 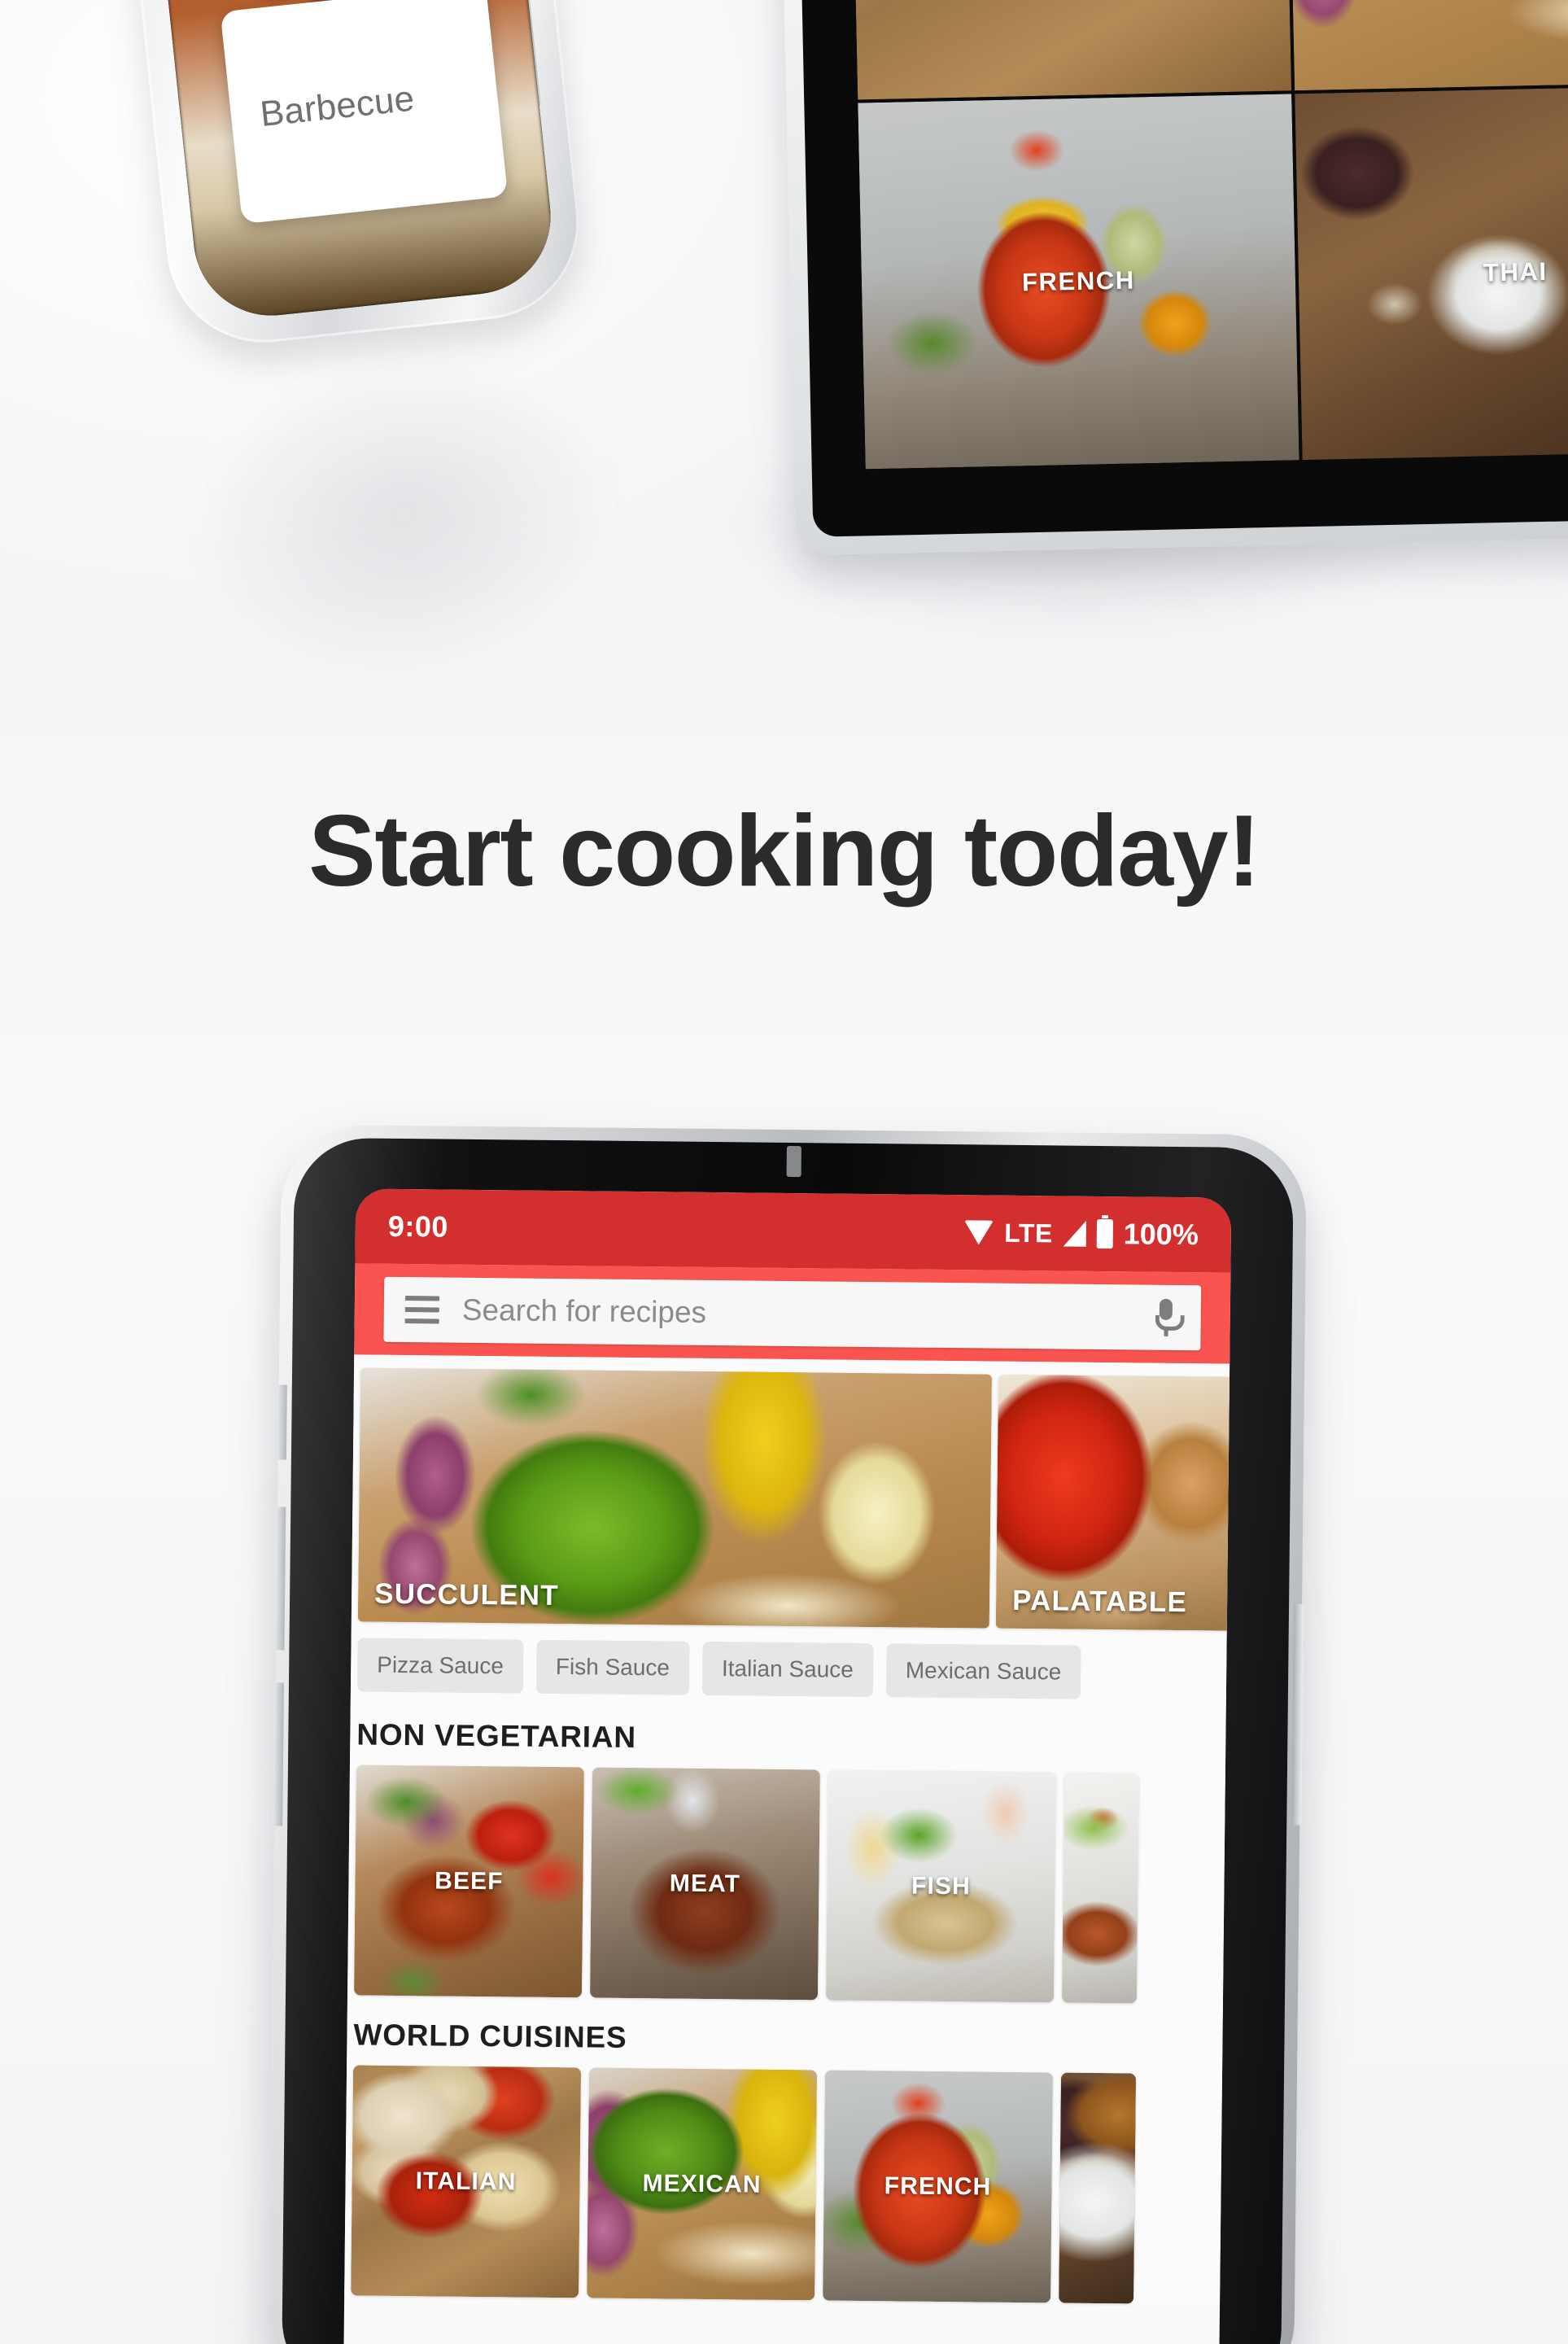 What do you see at coordinates (1074, 1234) in the screenshot?
I see `signal-icon` at bounding box center [1074, 1234].